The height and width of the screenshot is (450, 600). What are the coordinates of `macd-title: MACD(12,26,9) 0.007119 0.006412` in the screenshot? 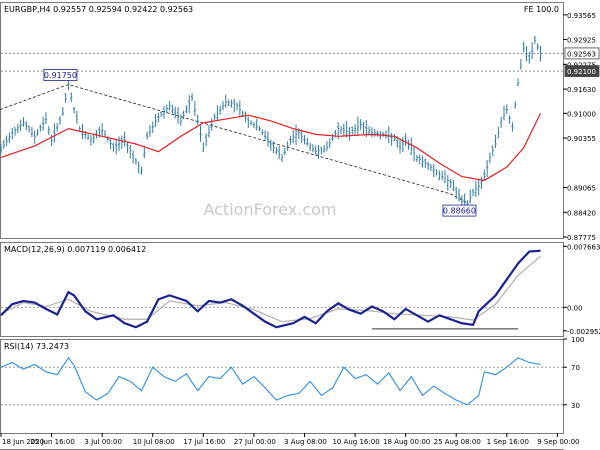 It's located at (75, 249).